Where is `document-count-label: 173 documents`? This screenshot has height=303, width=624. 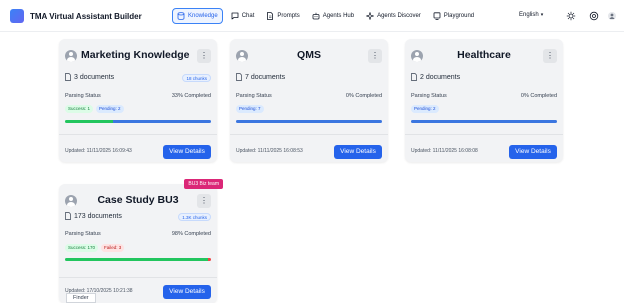 document-count-label: 173 documents is located at coordinates (98, 216).